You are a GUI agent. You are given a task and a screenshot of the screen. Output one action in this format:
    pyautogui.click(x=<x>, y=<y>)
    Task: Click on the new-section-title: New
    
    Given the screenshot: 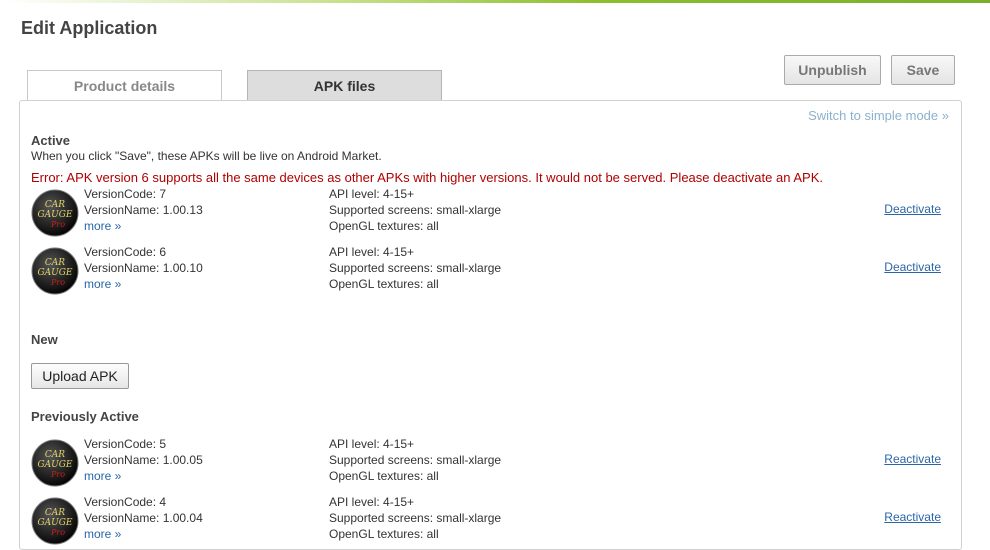 What is the action you would take?
    pyautogui.click(x=44, y=339)
    